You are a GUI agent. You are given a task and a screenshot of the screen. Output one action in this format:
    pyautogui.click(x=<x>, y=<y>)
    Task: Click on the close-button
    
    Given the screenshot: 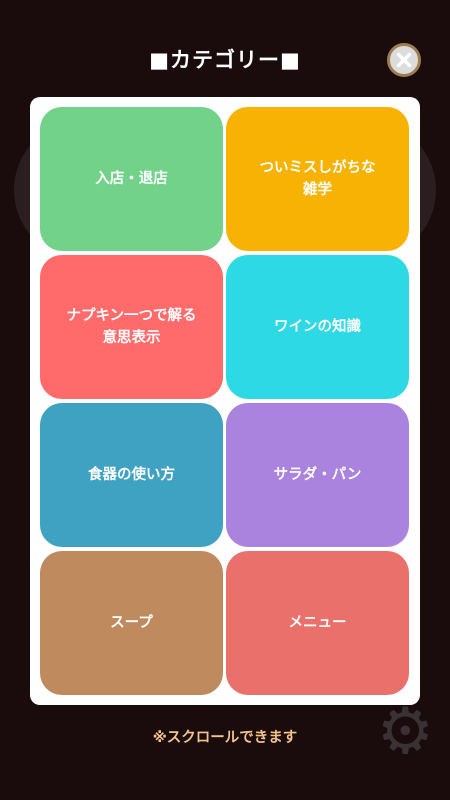 What is the action you would take?
    pyautogui.click(x=404, y=60)
    